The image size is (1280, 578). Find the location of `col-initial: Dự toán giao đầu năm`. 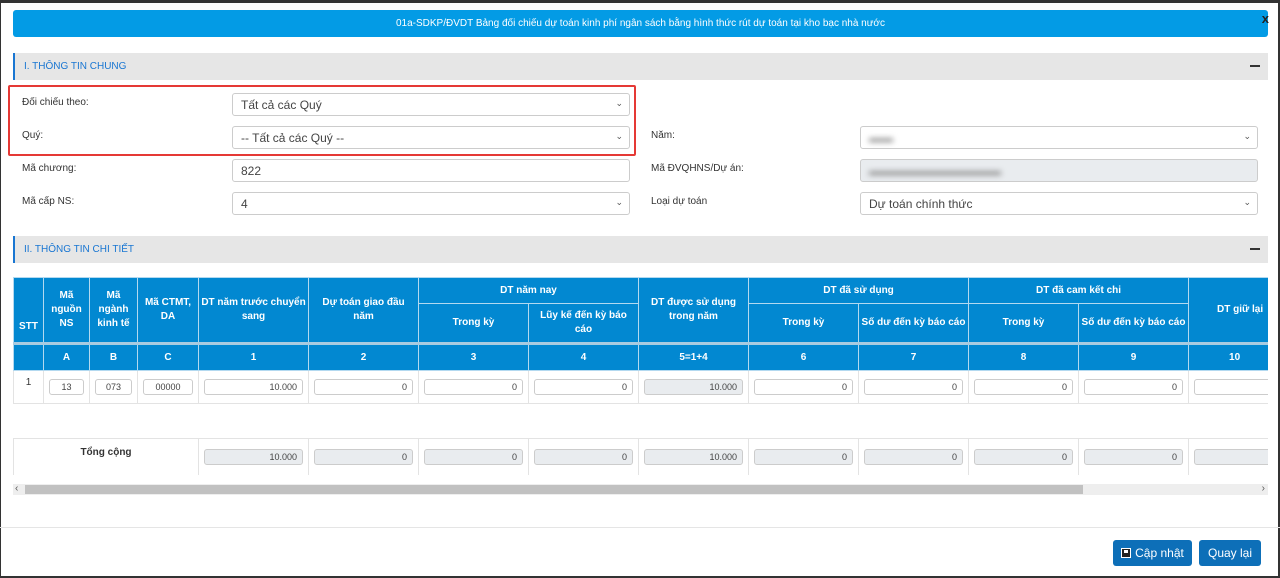

col-initial: Dự toán giao đầu năm is located at coordinates (363, 310).